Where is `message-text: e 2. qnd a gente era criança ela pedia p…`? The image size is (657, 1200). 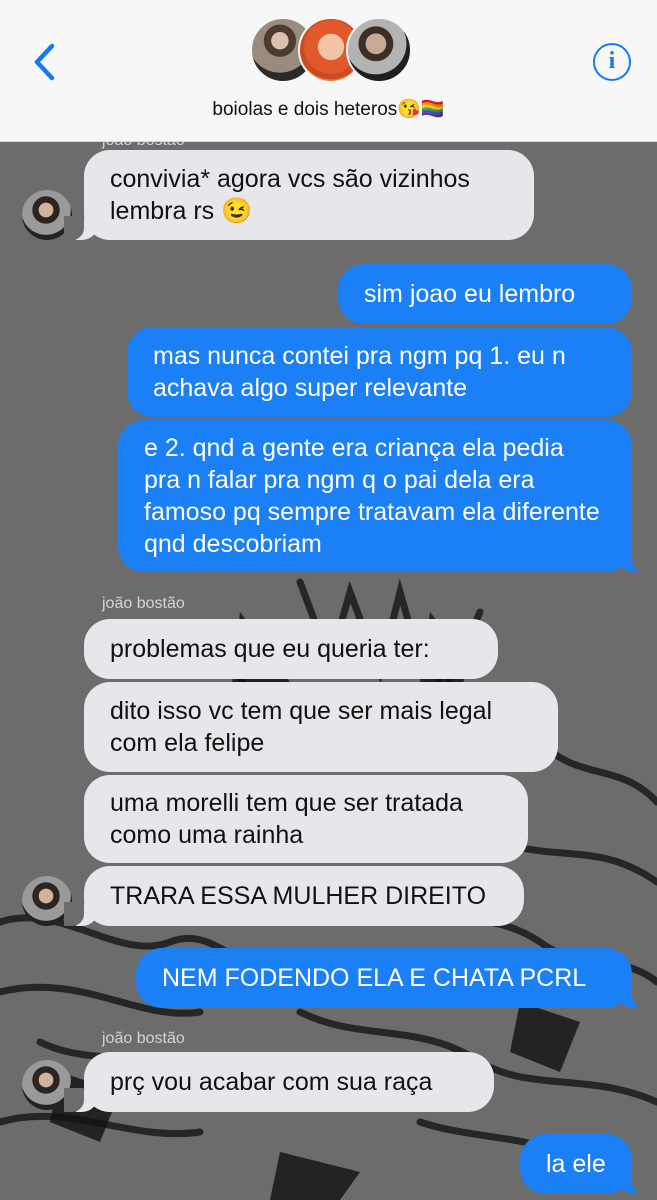
message-text: e 2. qnd a gente era criança ela pedia p… is located at coordinates (372, 496).